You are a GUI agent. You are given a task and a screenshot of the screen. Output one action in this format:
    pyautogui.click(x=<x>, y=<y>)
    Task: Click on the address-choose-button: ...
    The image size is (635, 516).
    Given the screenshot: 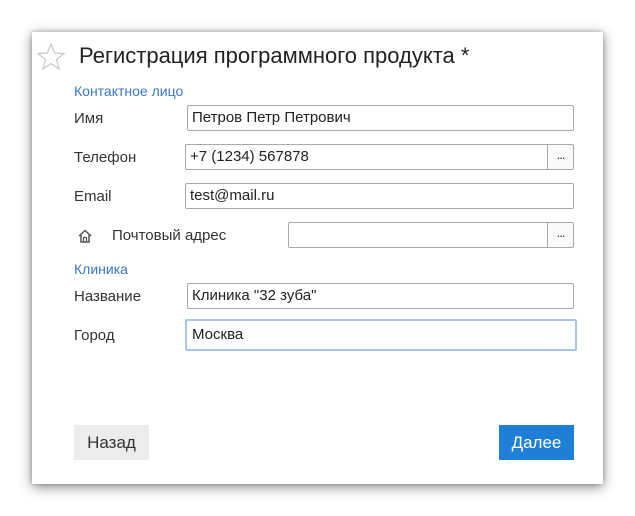 What is the action you would take?
    pyautogui.click(x=561, y=235)
    